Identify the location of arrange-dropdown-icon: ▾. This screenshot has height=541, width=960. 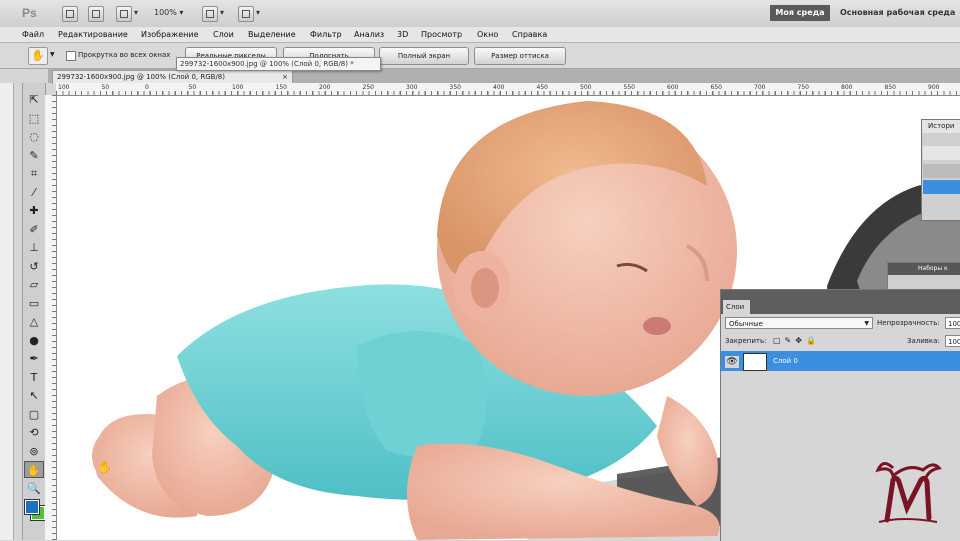
(222, 13).